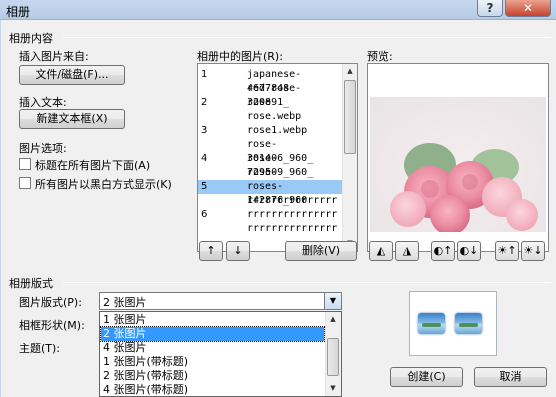 Image resolution: width=556 pixels, height=397 pixels. What do you see at coordinates (212, 376) in the screenshot?
I see `dropdown-option: 2 张图片(带标题)` at bounding box center [212, 376].